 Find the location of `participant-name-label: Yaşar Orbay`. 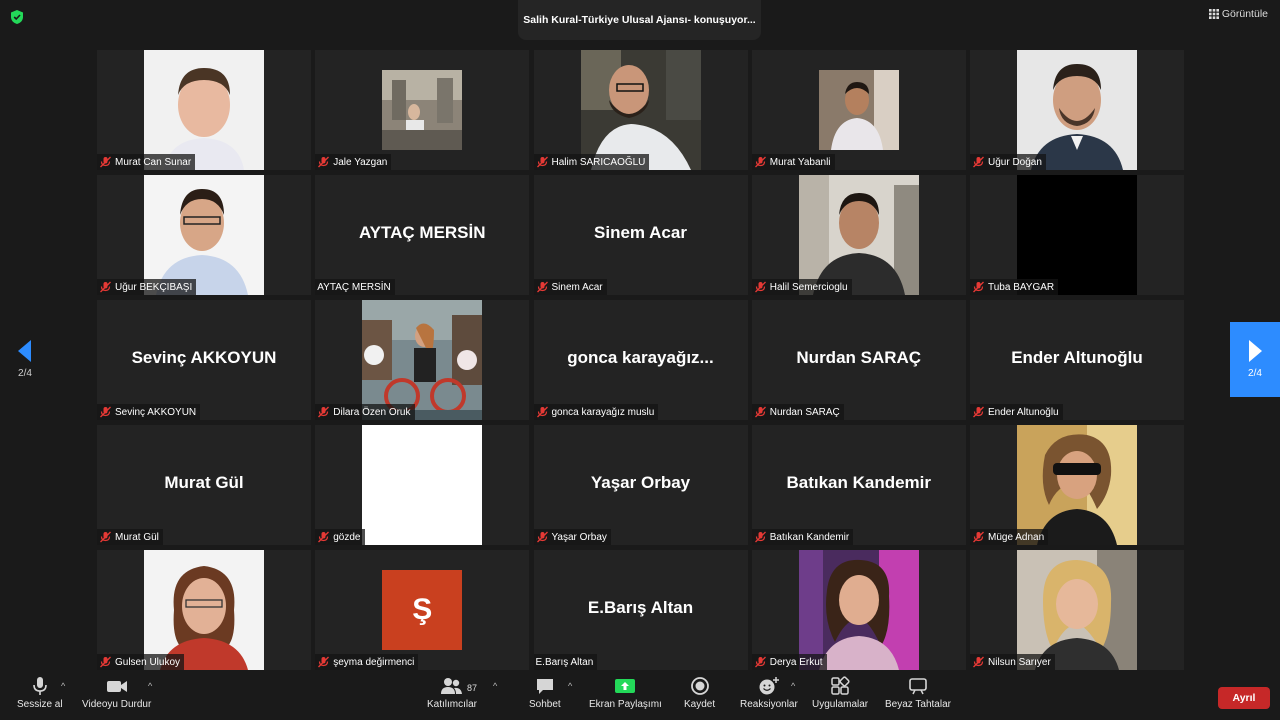

participant-name-label: Yaşar Orbay is located at coordinates (572, 537).